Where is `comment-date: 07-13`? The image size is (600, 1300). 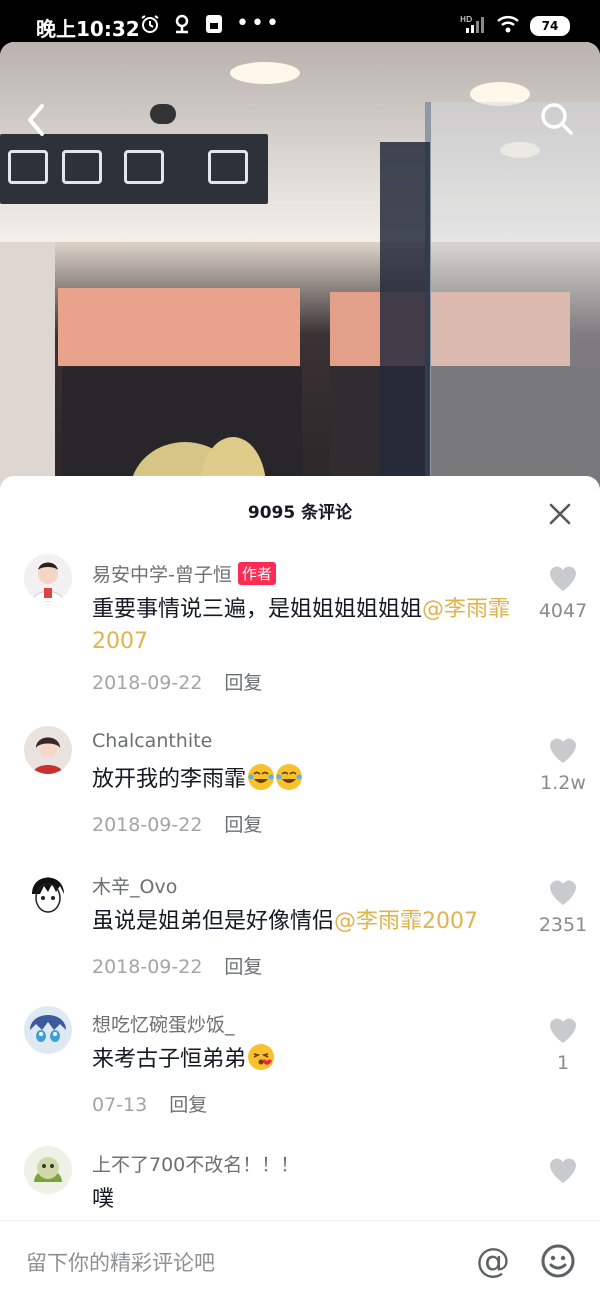
comment-date: 07-13 is located at coordinates (120, 1105).